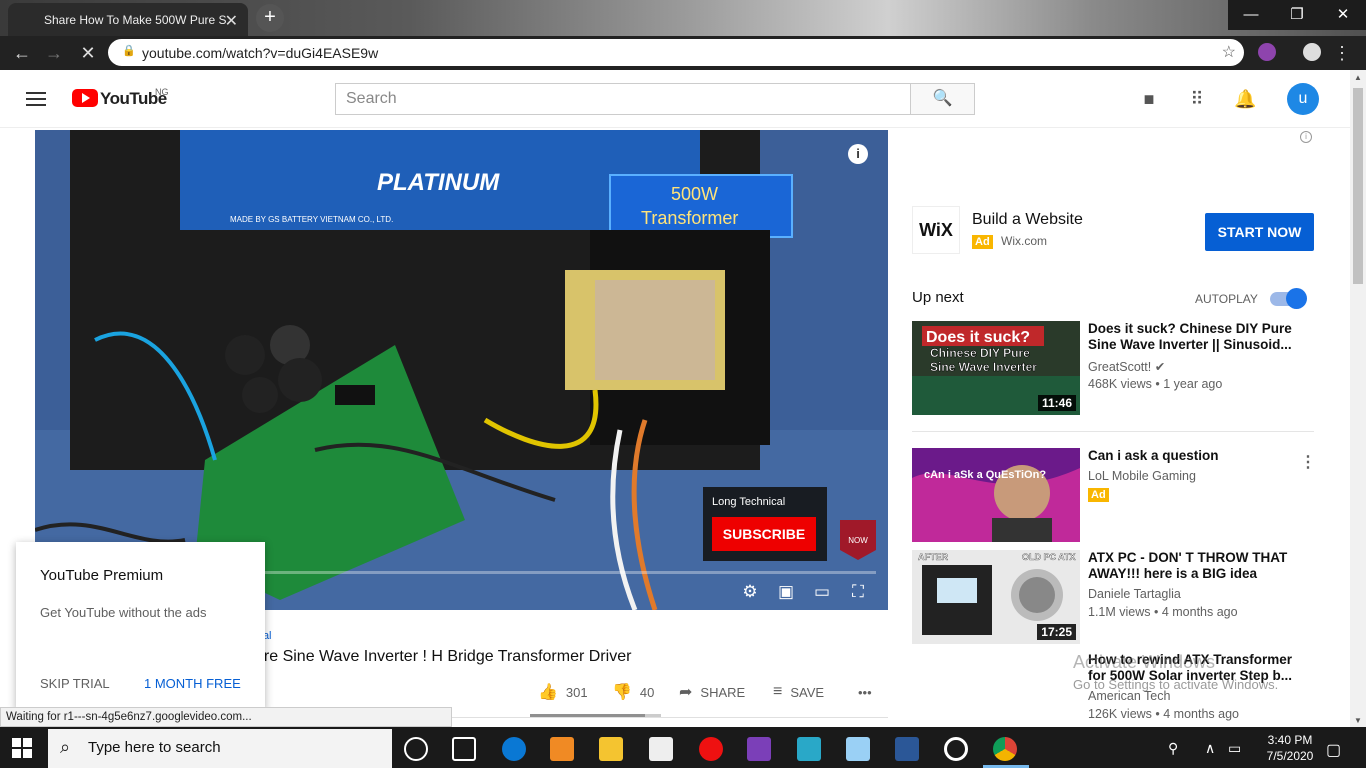 The image size is (1366, 768). Describe the element at coordinates (1155, 384) in the screenshot. I see `video-meta: 468K views • 1 year ago` at that location.